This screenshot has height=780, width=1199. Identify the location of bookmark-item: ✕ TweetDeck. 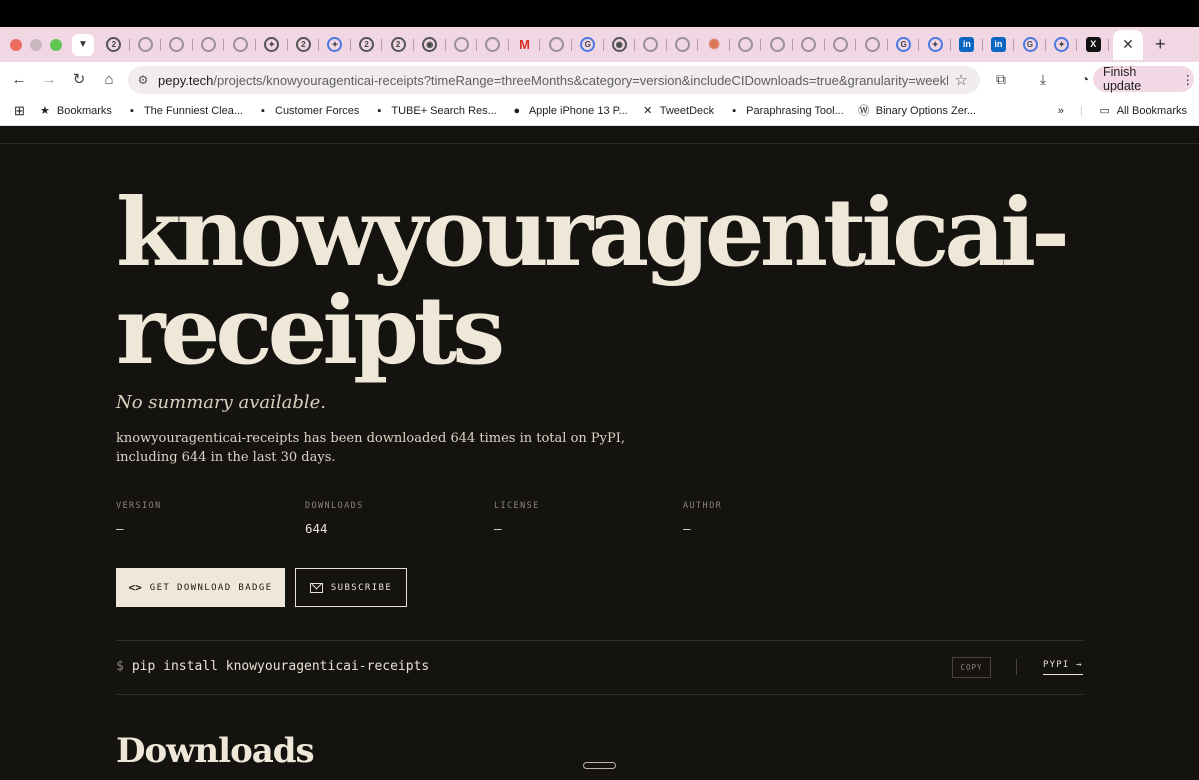
(678, 111).